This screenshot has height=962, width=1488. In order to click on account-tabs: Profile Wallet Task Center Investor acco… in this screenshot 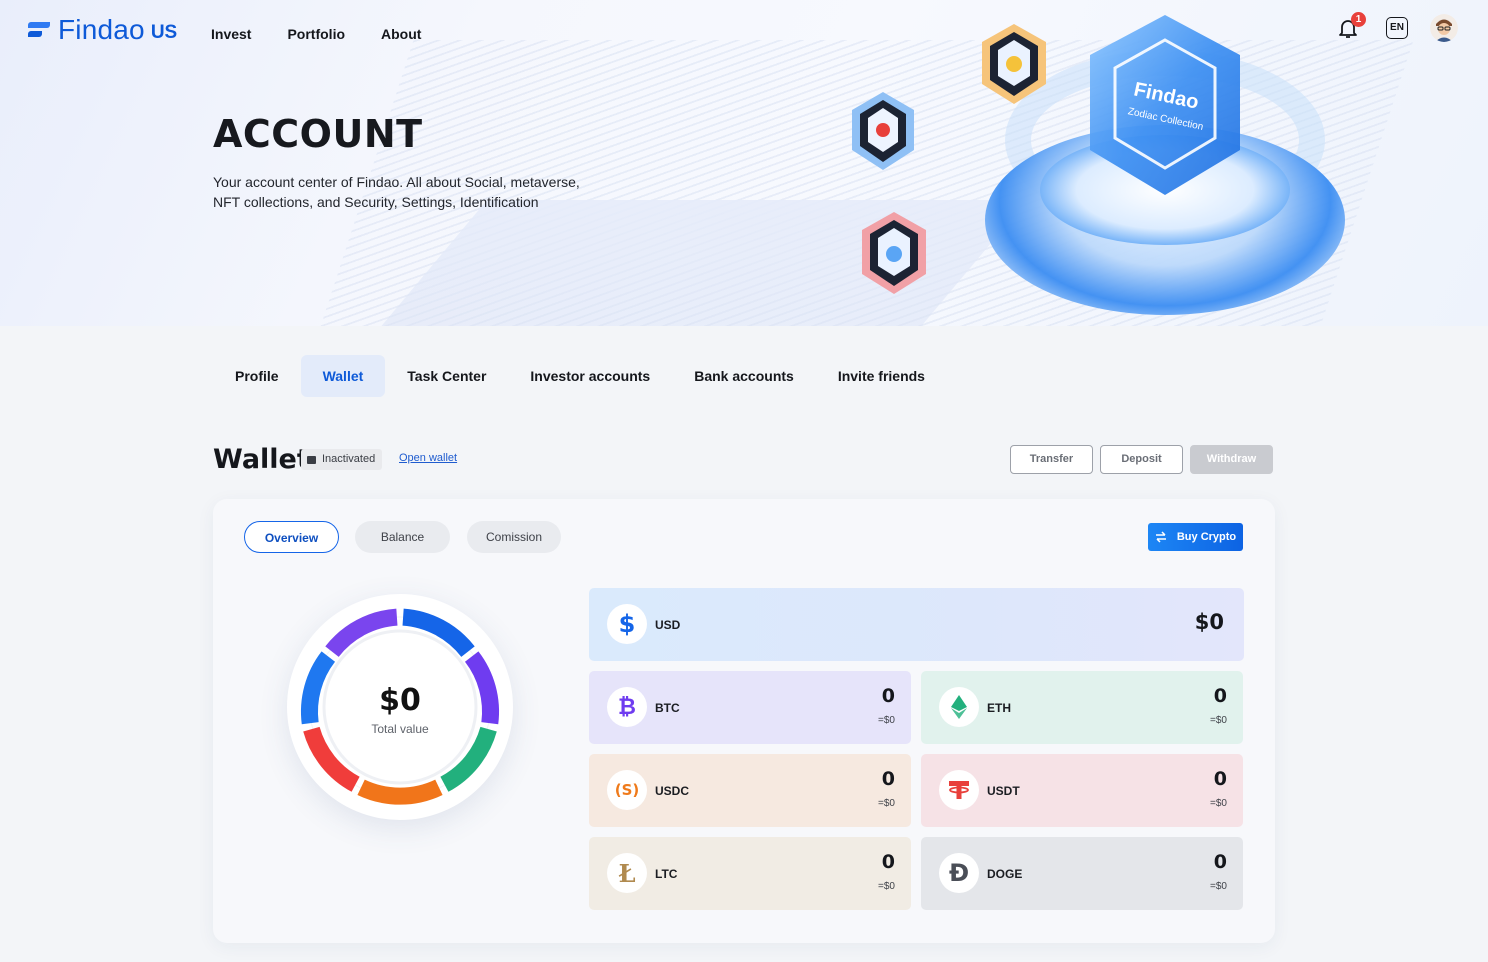, I will do `click(580, 376)`.